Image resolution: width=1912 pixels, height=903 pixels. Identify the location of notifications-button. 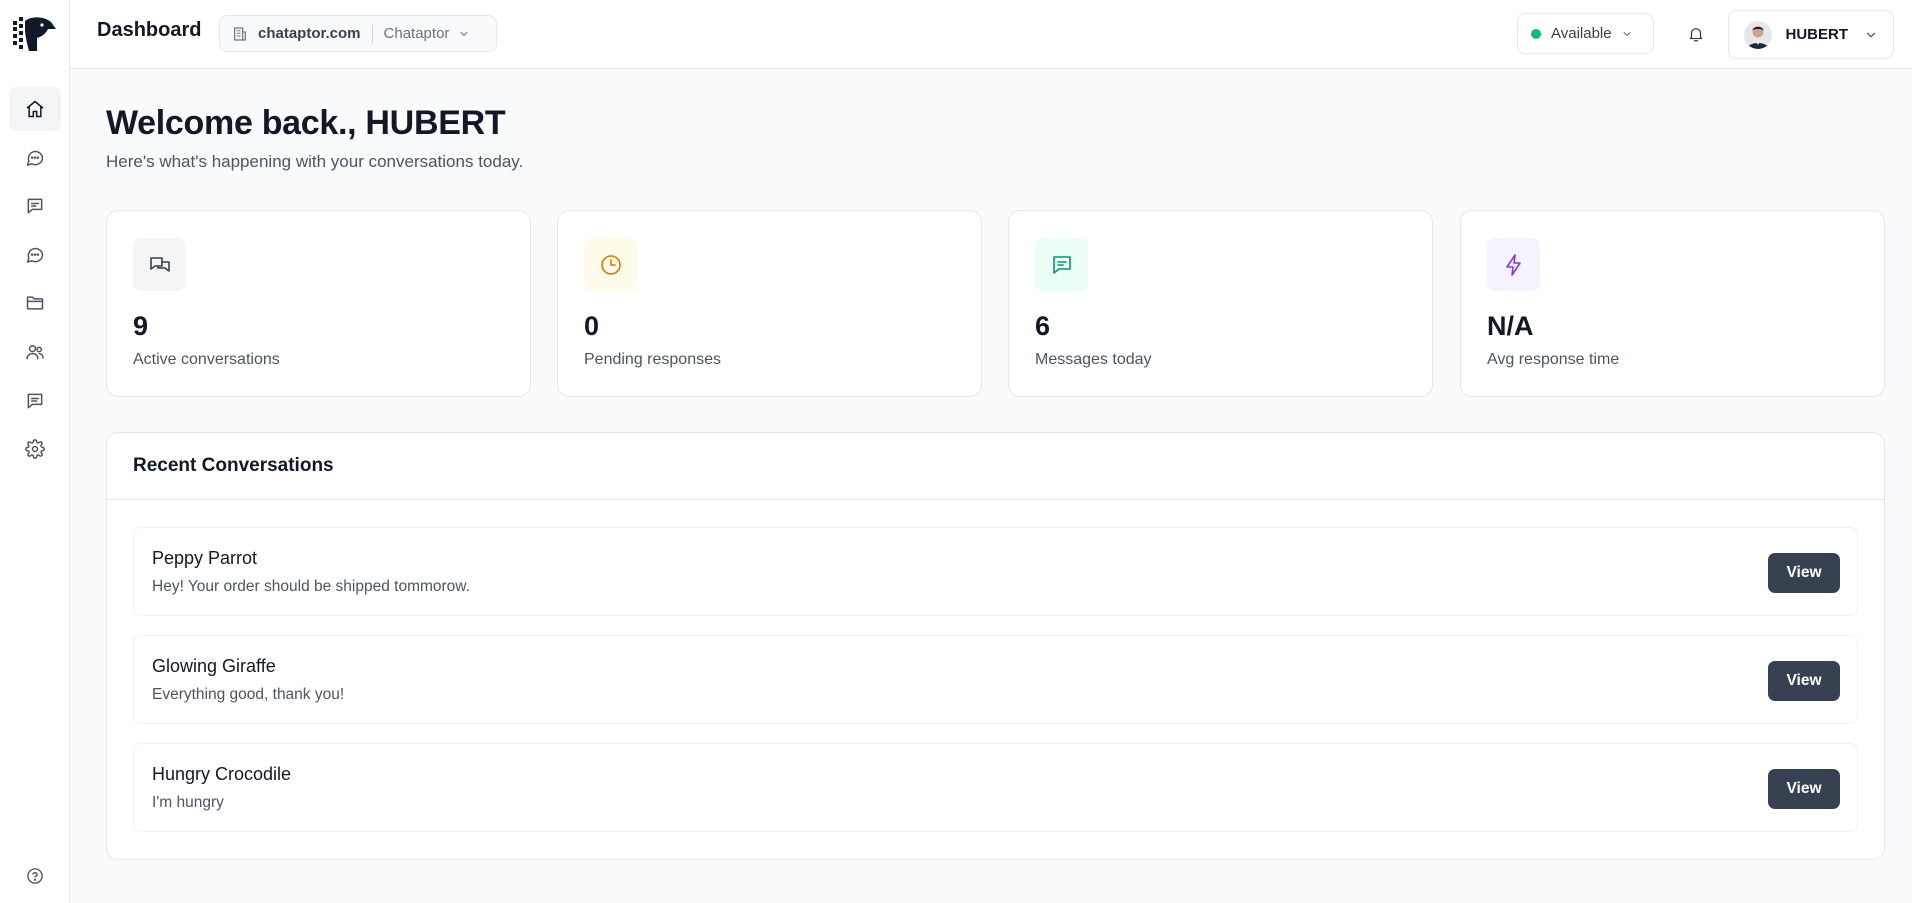
(1695, 33).